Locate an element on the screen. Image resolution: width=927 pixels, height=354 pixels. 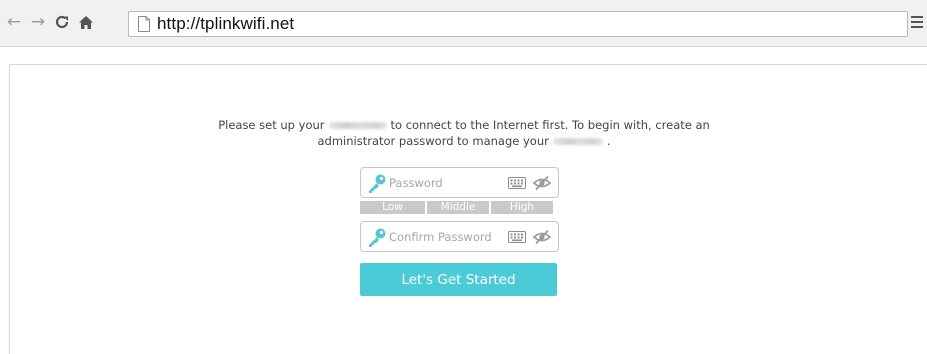
browser-toolbar: ← → http://tplinkwifi.net is located at coordinates (463, 23).